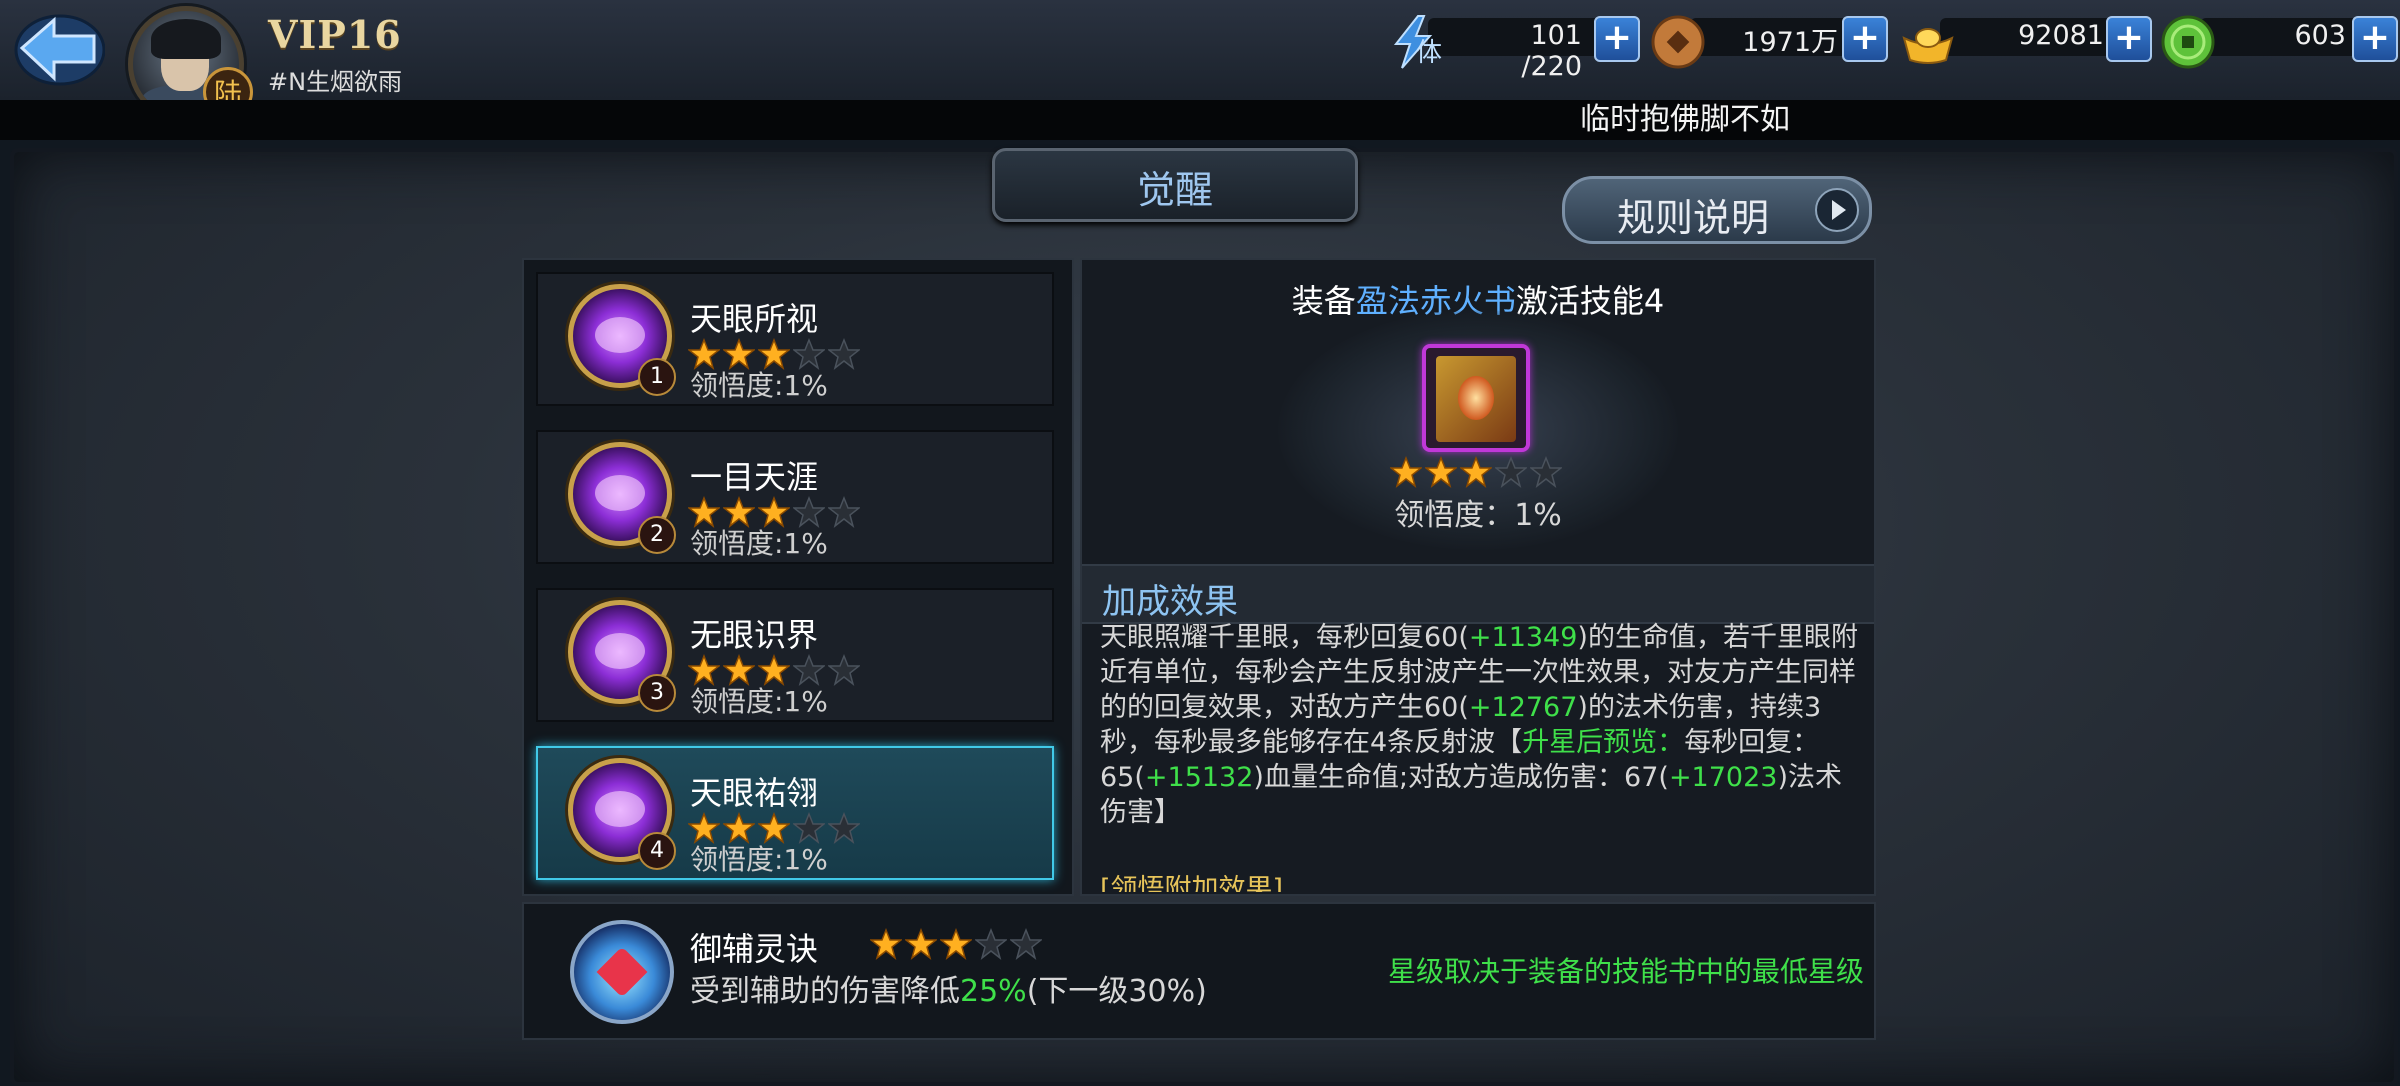 The height and width of the screenshot is (1086, 2400). Describe the element at coordinates (2061, 35) in the screenshot. I see `gold-value: 92081` at that location.